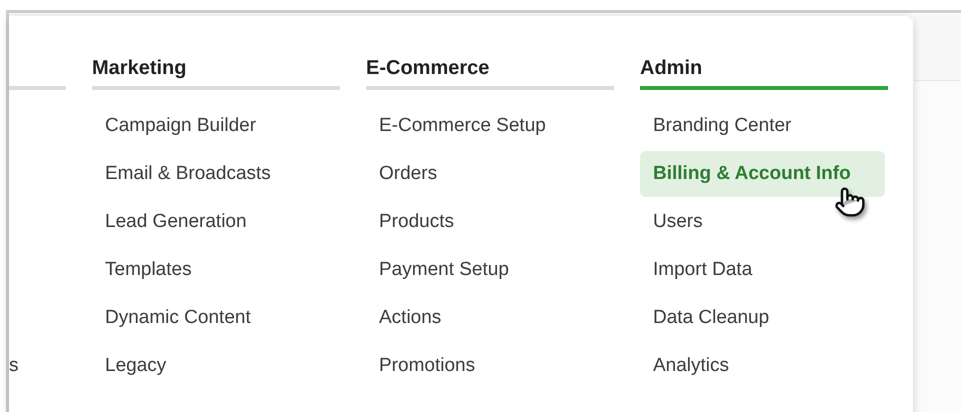 The height and width of the screenshot is (412, 961). I want to click on menu-item: Import Data, so click(764, 270).